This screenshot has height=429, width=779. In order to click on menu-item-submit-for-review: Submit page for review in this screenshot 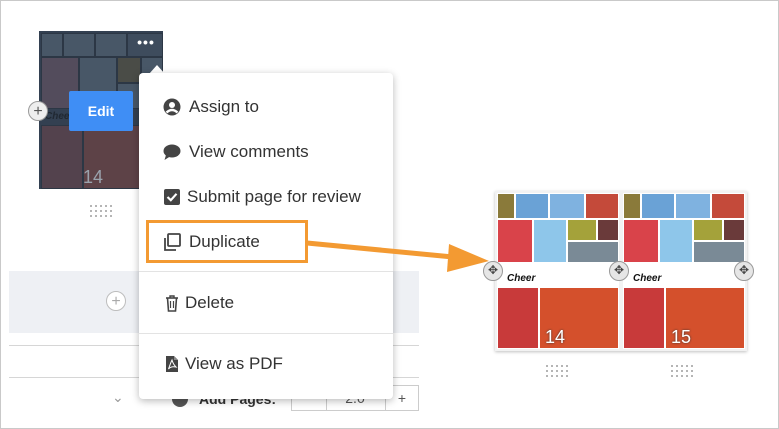, I will do `click(266, 197)`.